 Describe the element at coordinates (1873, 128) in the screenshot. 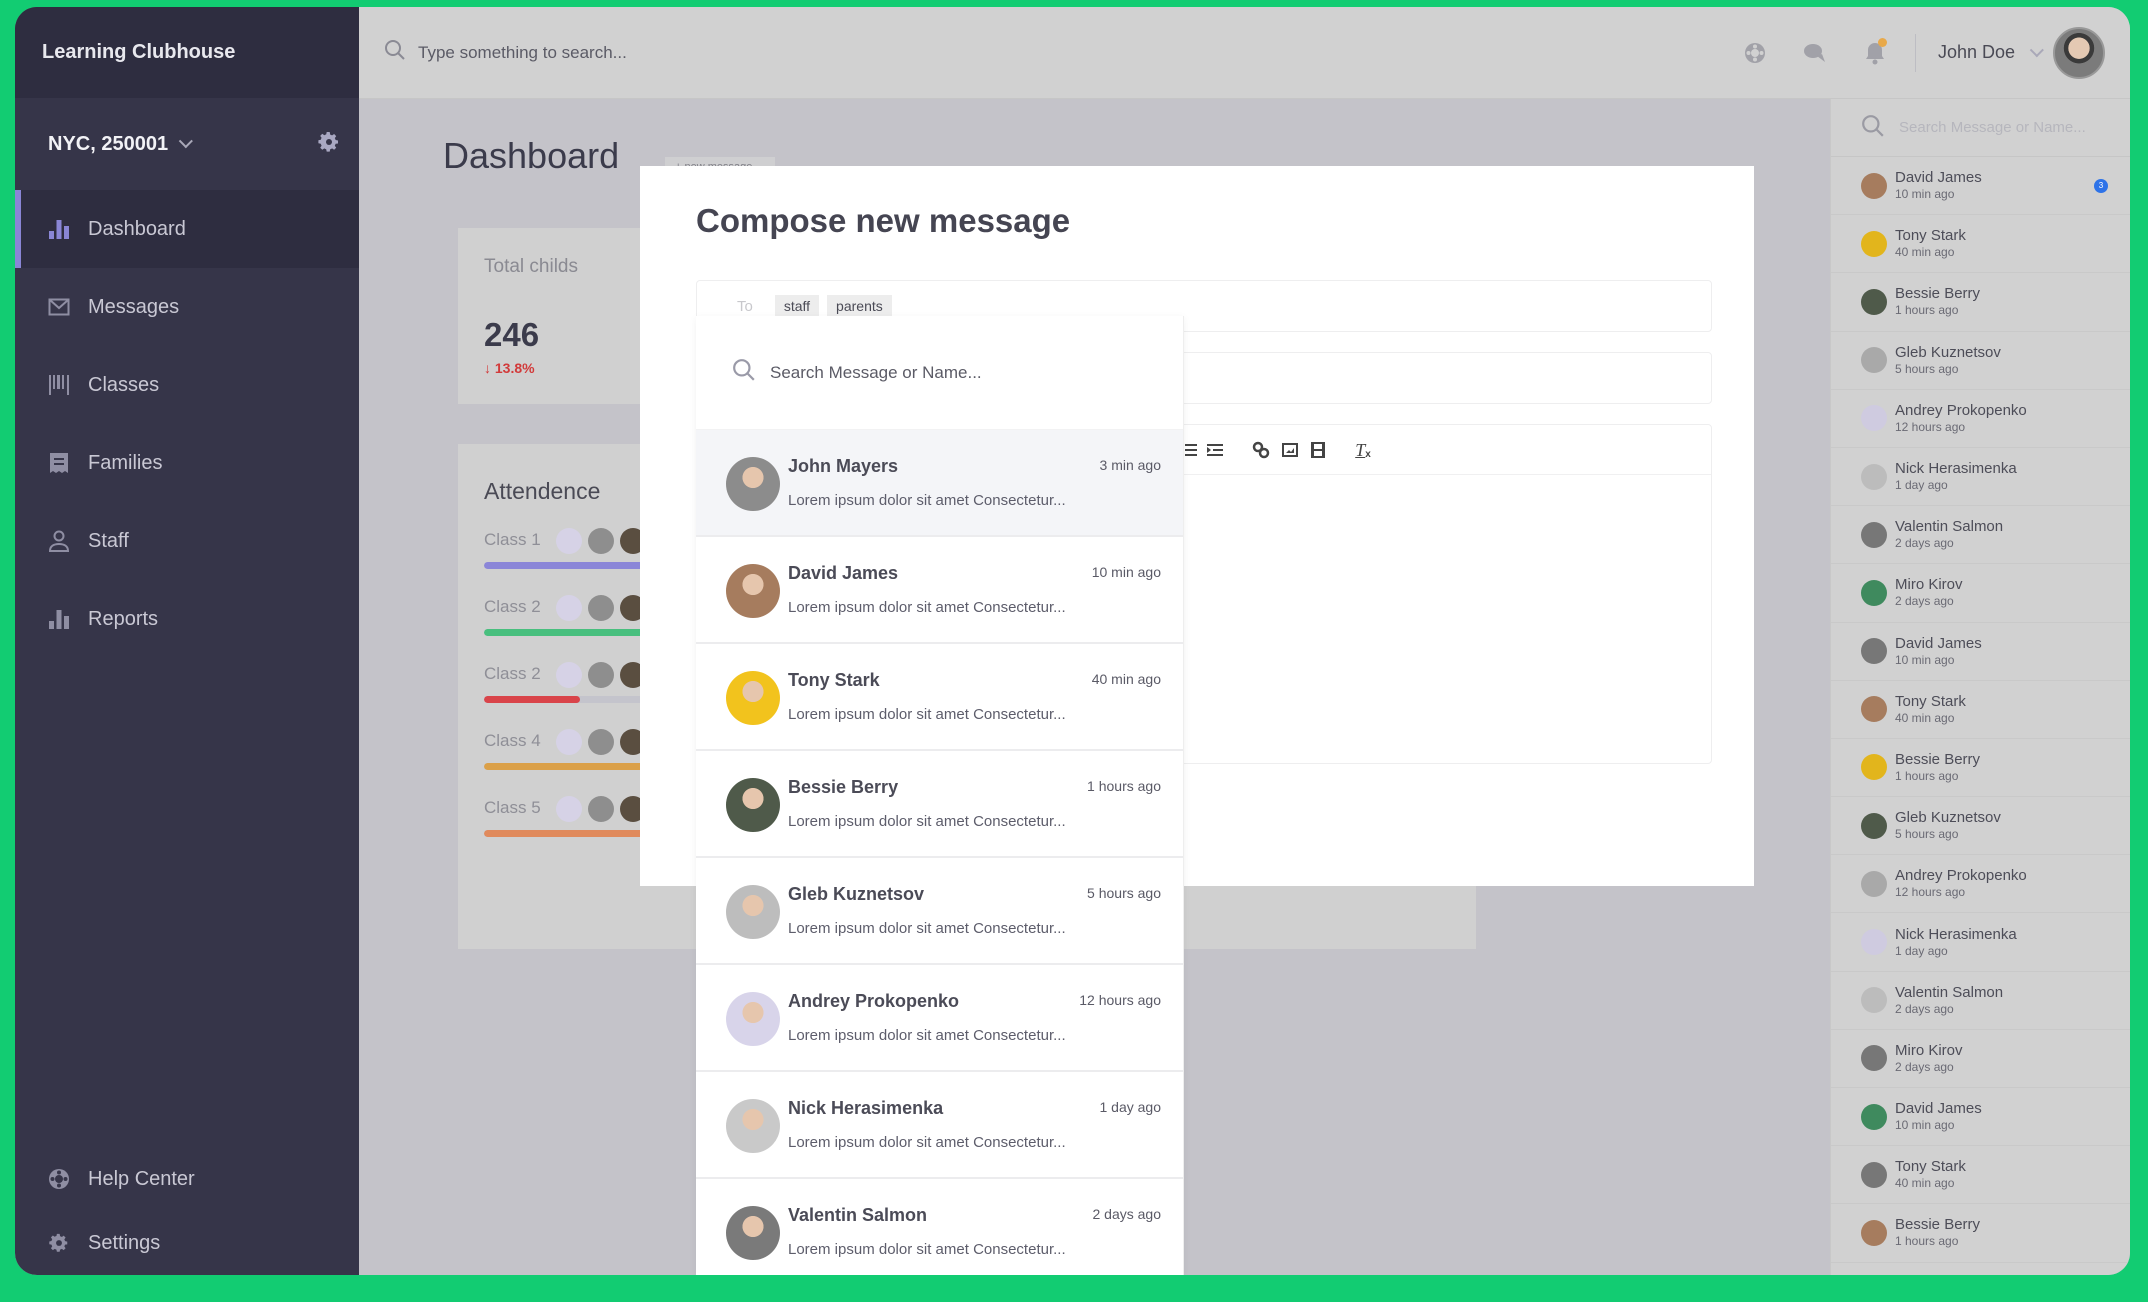

I see `search-icon` at that location.